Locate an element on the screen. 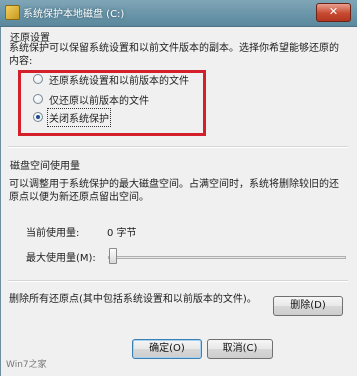 This screenshot has width=357, height=376. radio-label: 关闭系统保护 is located at coordinates (79, 117).